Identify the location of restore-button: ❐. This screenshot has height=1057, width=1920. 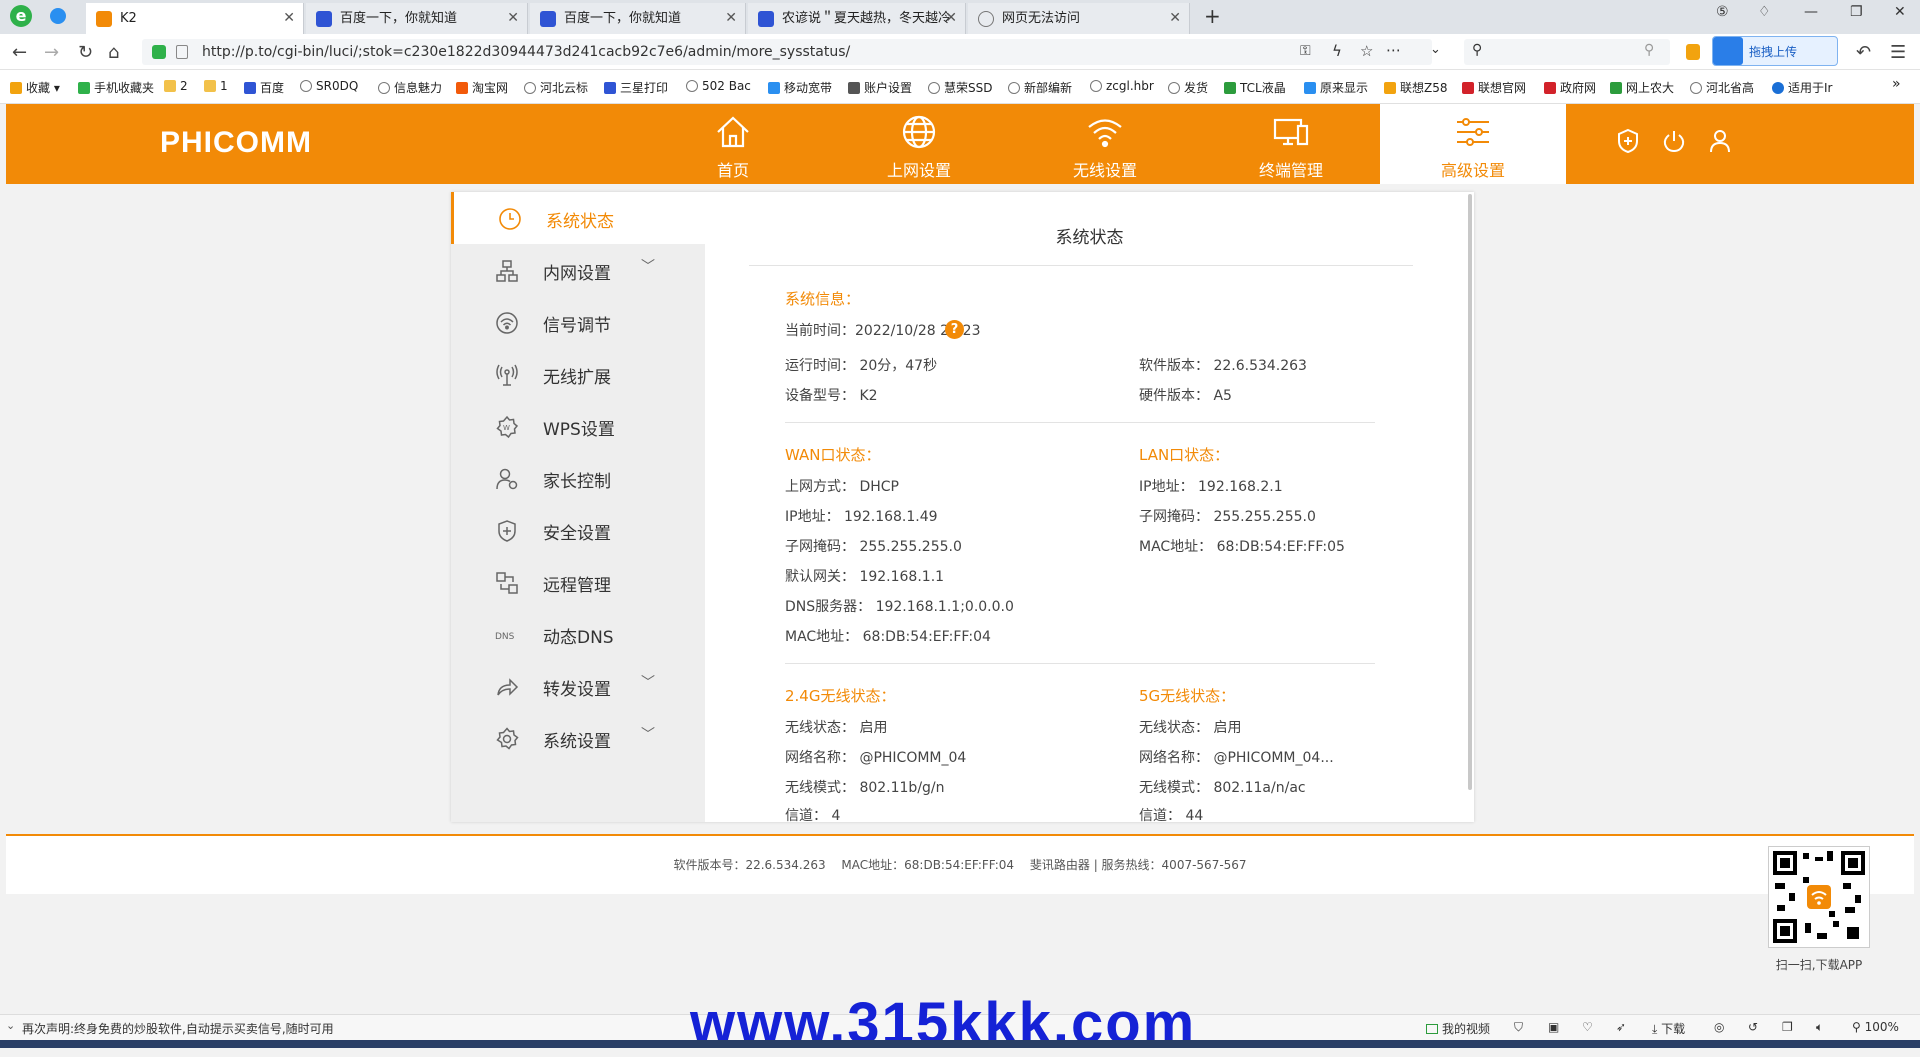
(1856, 12).